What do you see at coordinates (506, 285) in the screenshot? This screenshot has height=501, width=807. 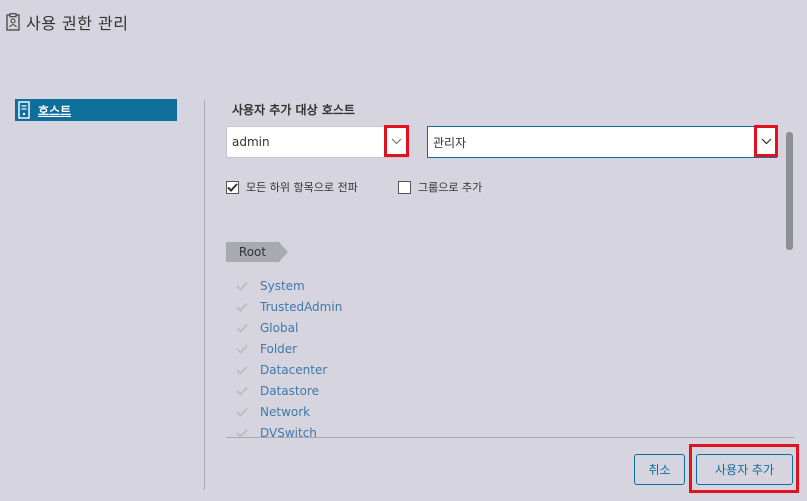 I see `privilege-item: System` at bounding box center [506, 285].